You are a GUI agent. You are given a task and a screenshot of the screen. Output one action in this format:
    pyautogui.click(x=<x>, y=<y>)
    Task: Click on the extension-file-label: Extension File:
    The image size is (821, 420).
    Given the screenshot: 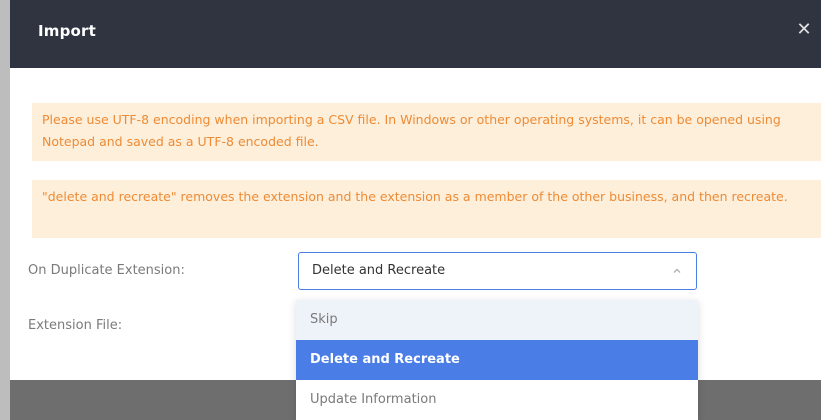 What is the action you would take?
    pyautogui.click(x=75, y=325)
    